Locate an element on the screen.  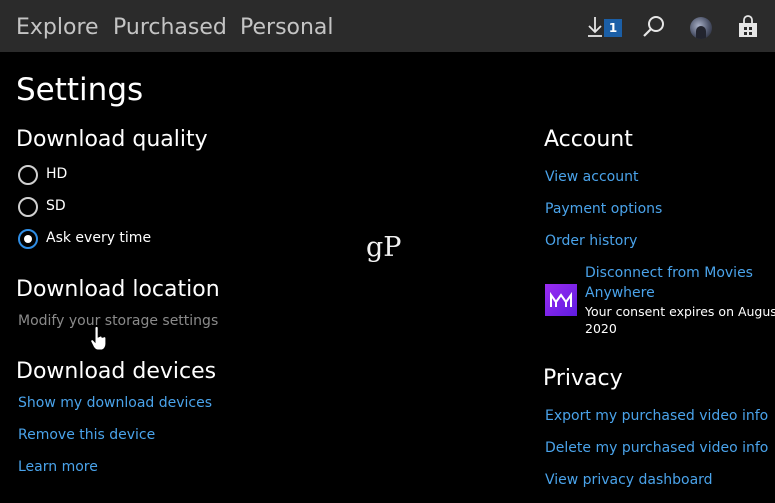
store-button is located at coordinates (748, 27).